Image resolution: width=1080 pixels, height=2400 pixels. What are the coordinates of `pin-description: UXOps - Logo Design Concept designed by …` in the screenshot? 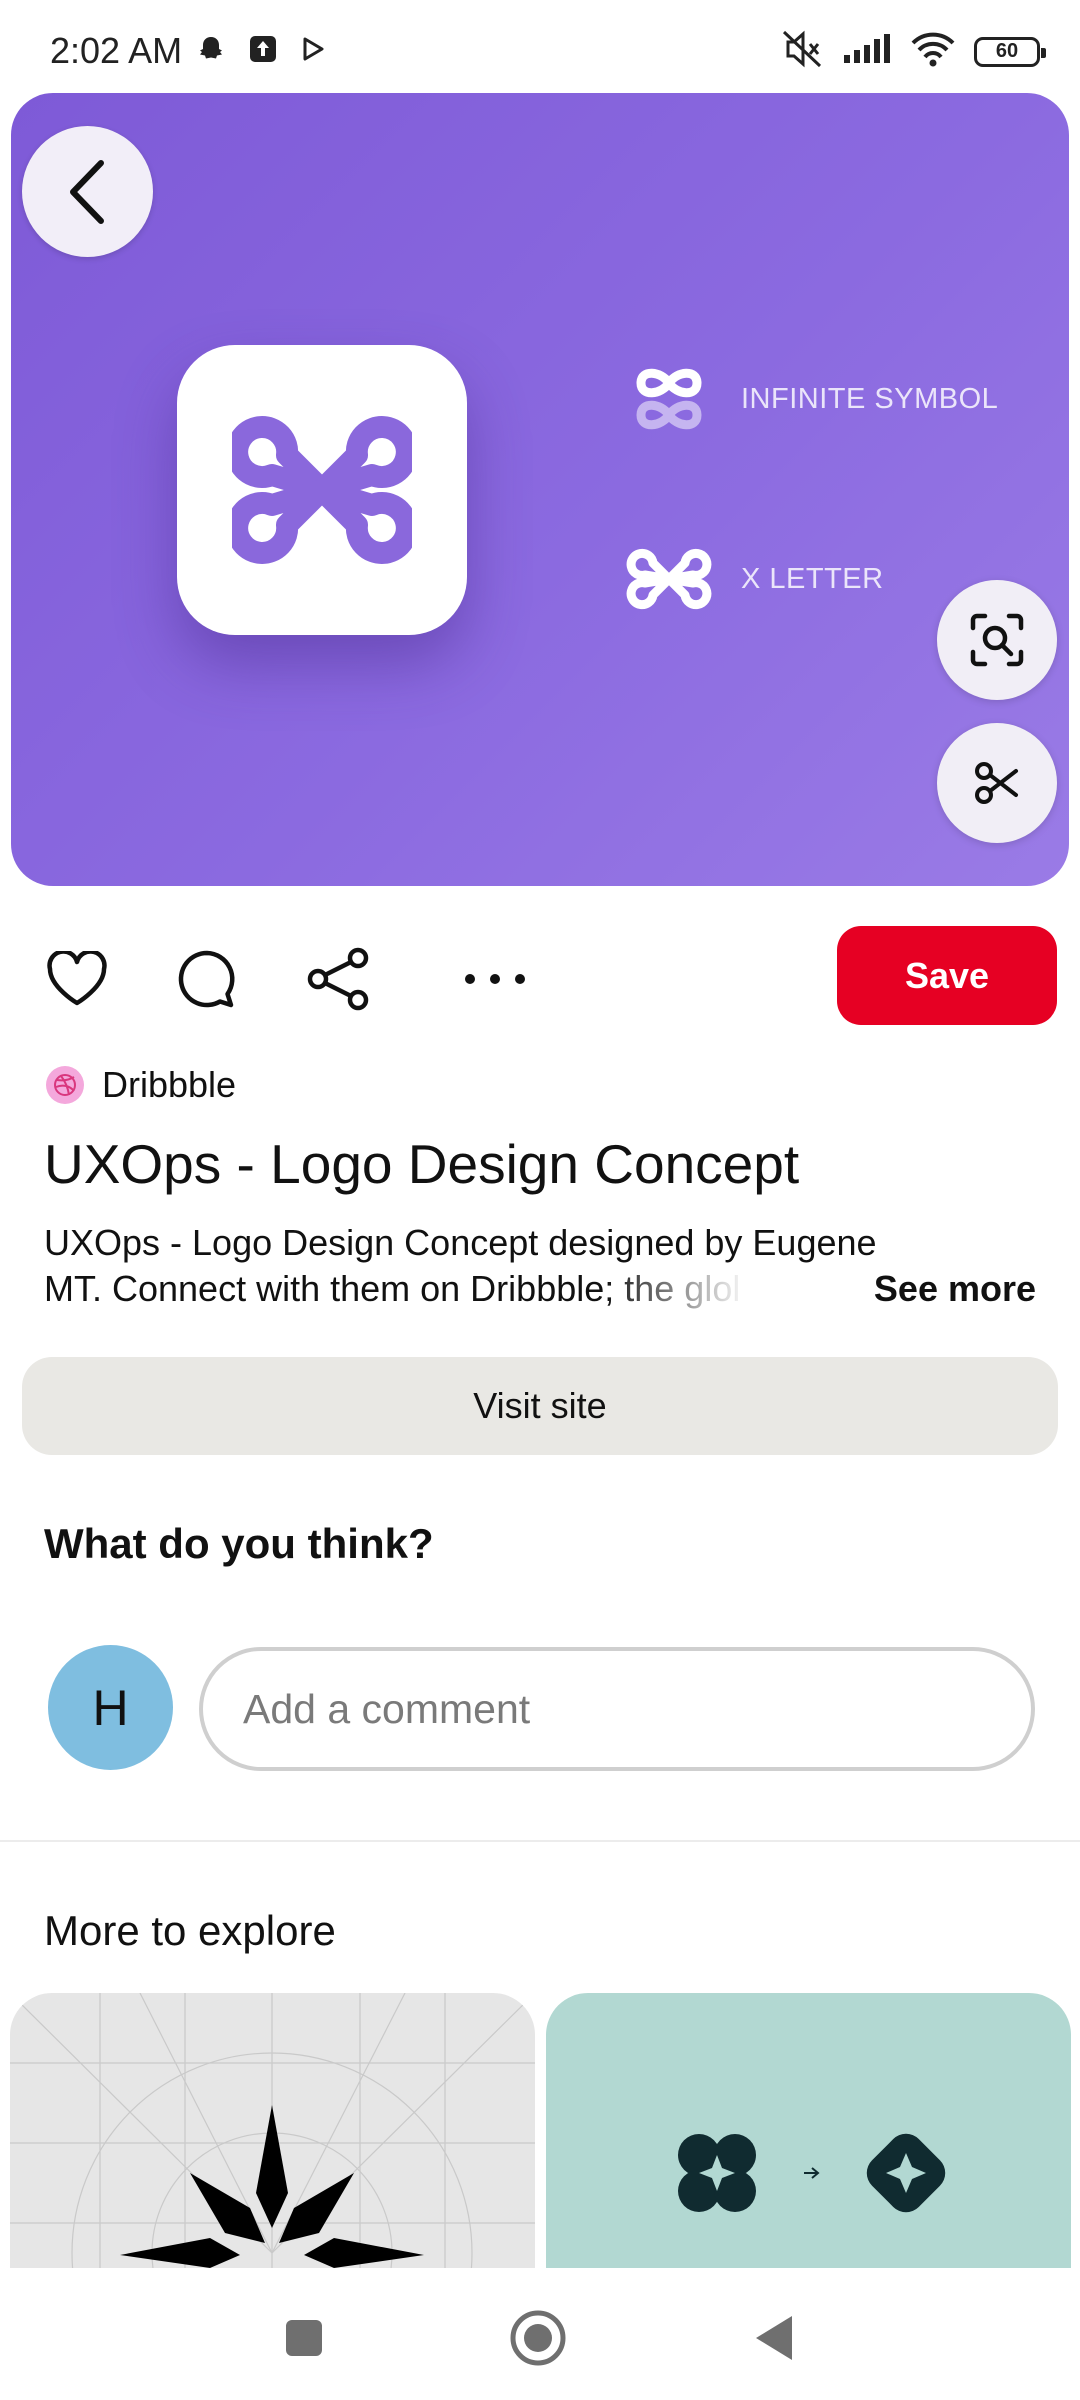 It's located at (544, 1266).